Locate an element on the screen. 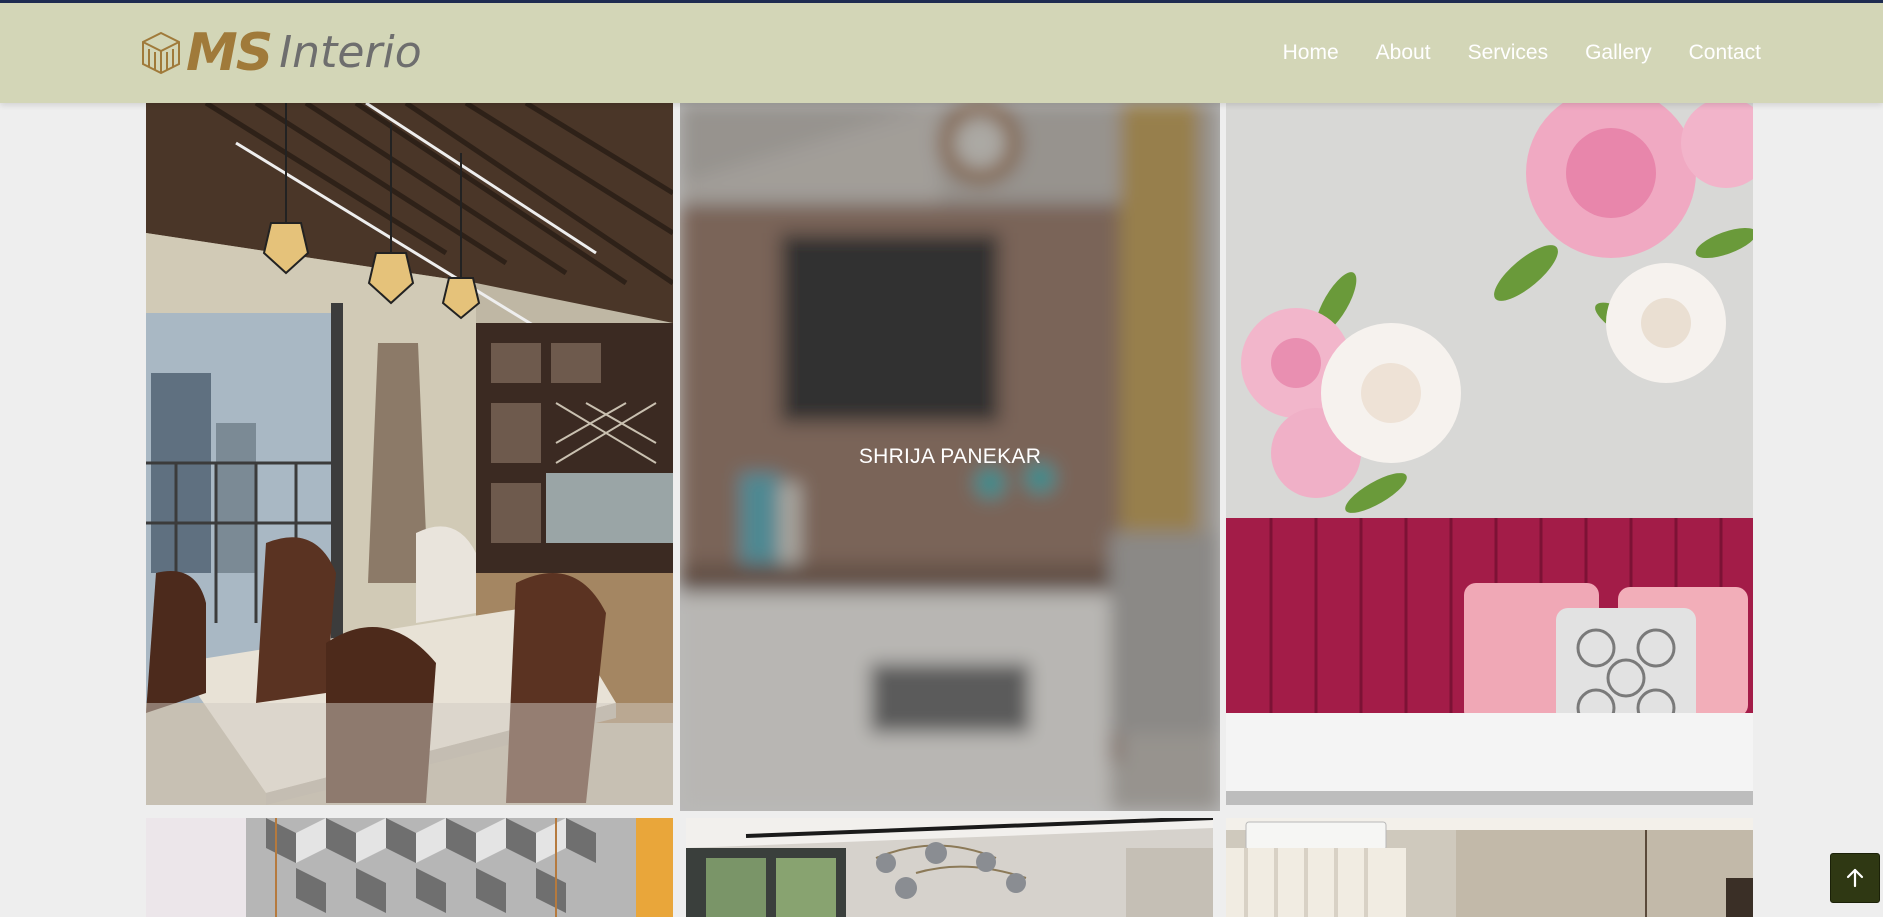  project-name-label: SHRIJA PANEKAR is located at coordinates (950, 456).